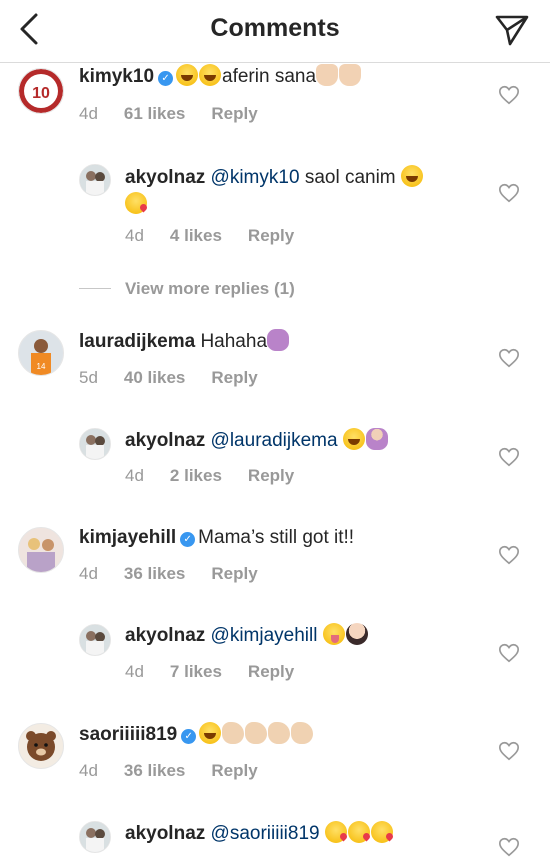 Image resolution: width=550 pixels, height=860 pixels. I want to click on zany-face-emoji-icon, so click(333, 634).